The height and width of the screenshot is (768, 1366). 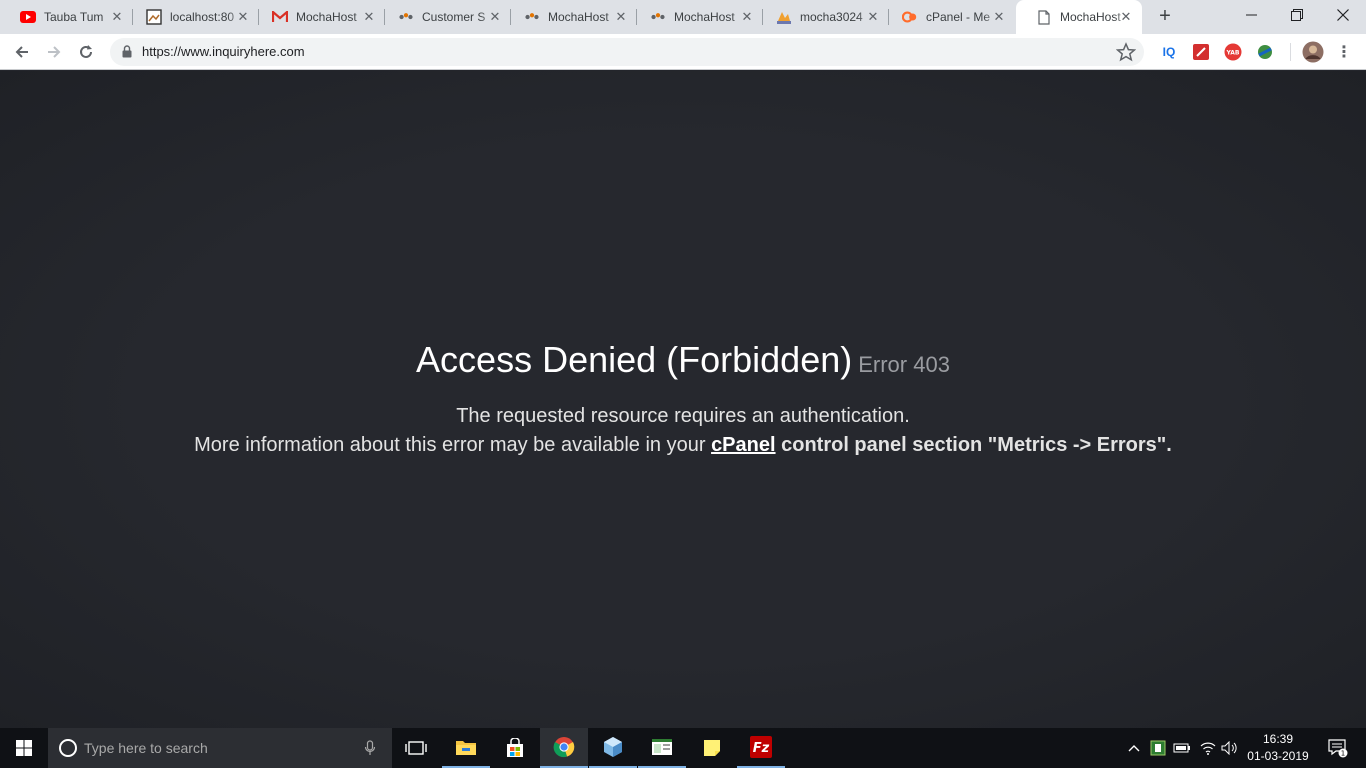 I want to click on window-app-icon, so click(x=662, y=747).